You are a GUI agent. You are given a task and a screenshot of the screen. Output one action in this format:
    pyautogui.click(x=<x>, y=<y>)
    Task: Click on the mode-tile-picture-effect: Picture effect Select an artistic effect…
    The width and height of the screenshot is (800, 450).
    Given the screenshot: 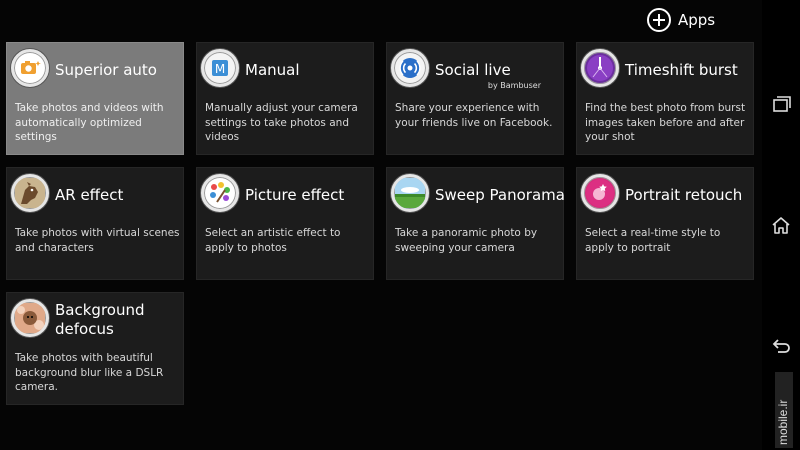 What is the action you would take?
    pyautogui.click(x=285, y=223)
    